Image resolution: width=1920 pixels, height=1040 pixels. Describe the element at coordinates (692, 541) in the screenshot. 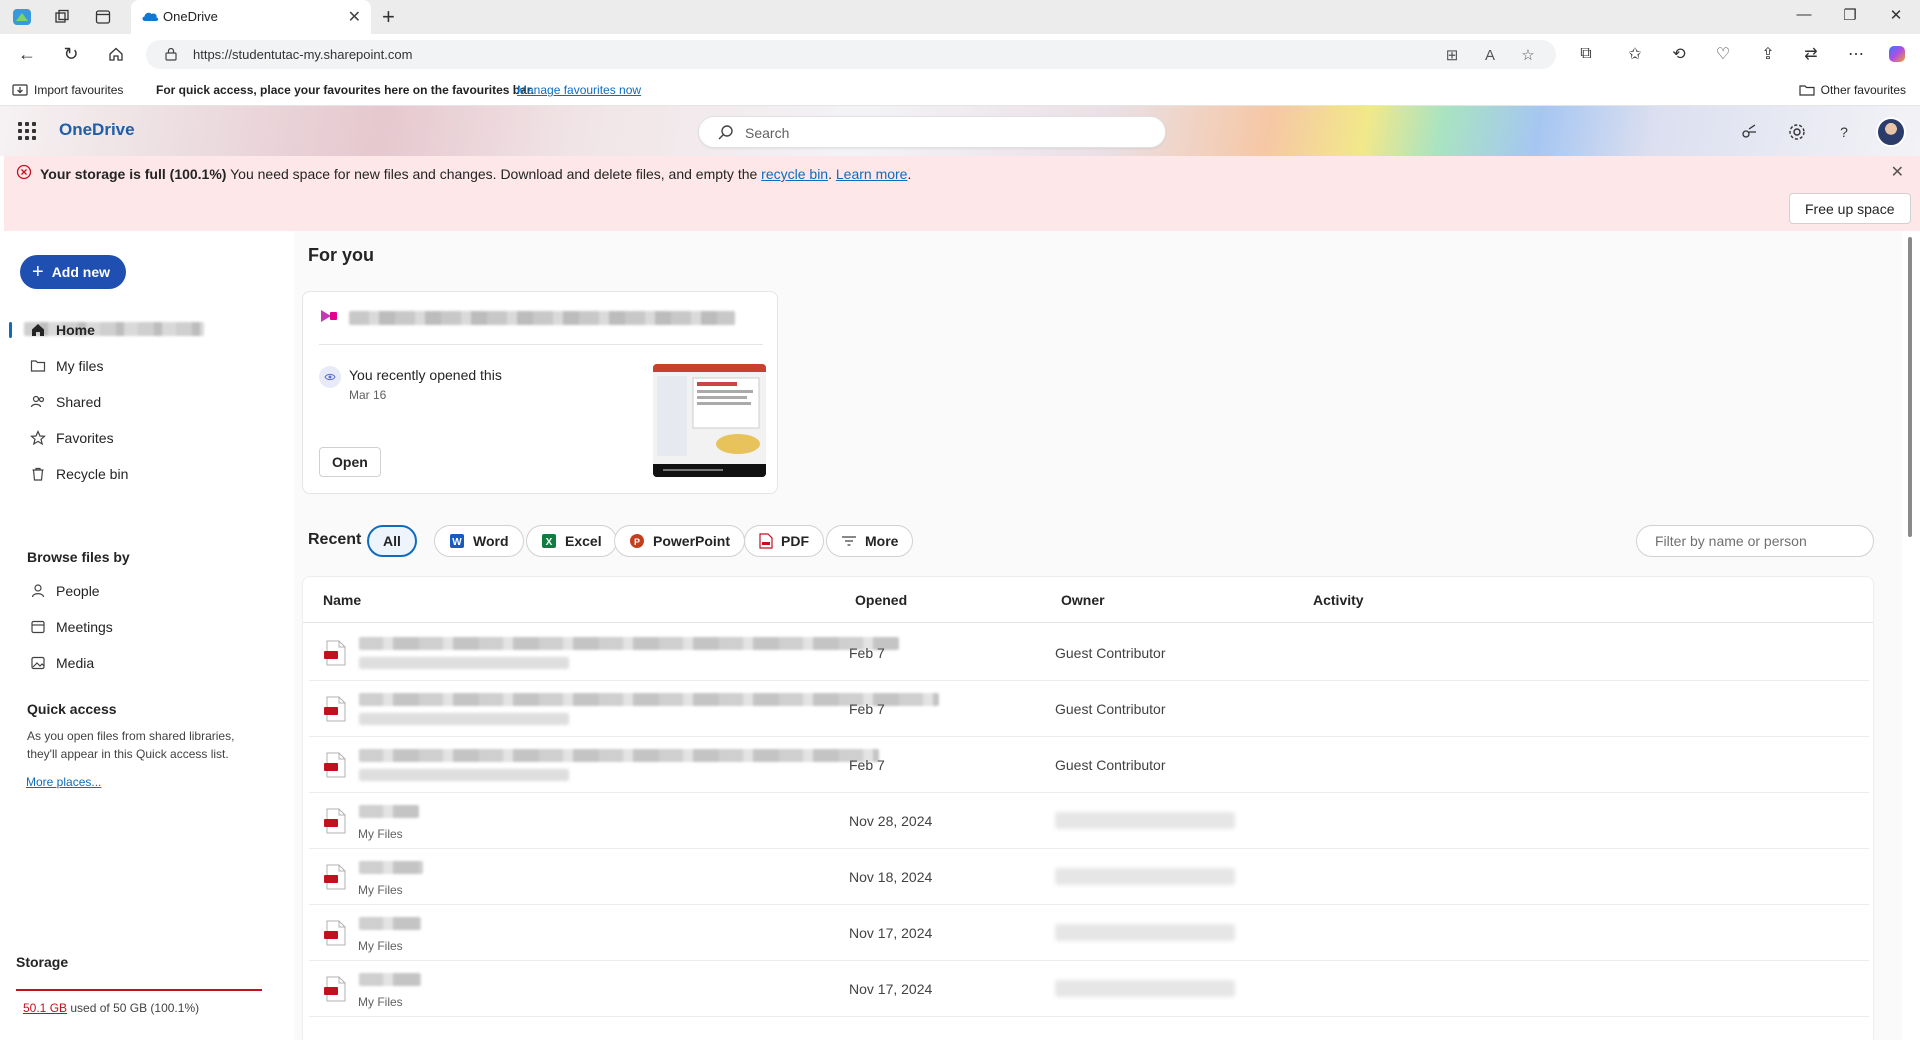

I see `filter-label: PowerPoint` at that location.